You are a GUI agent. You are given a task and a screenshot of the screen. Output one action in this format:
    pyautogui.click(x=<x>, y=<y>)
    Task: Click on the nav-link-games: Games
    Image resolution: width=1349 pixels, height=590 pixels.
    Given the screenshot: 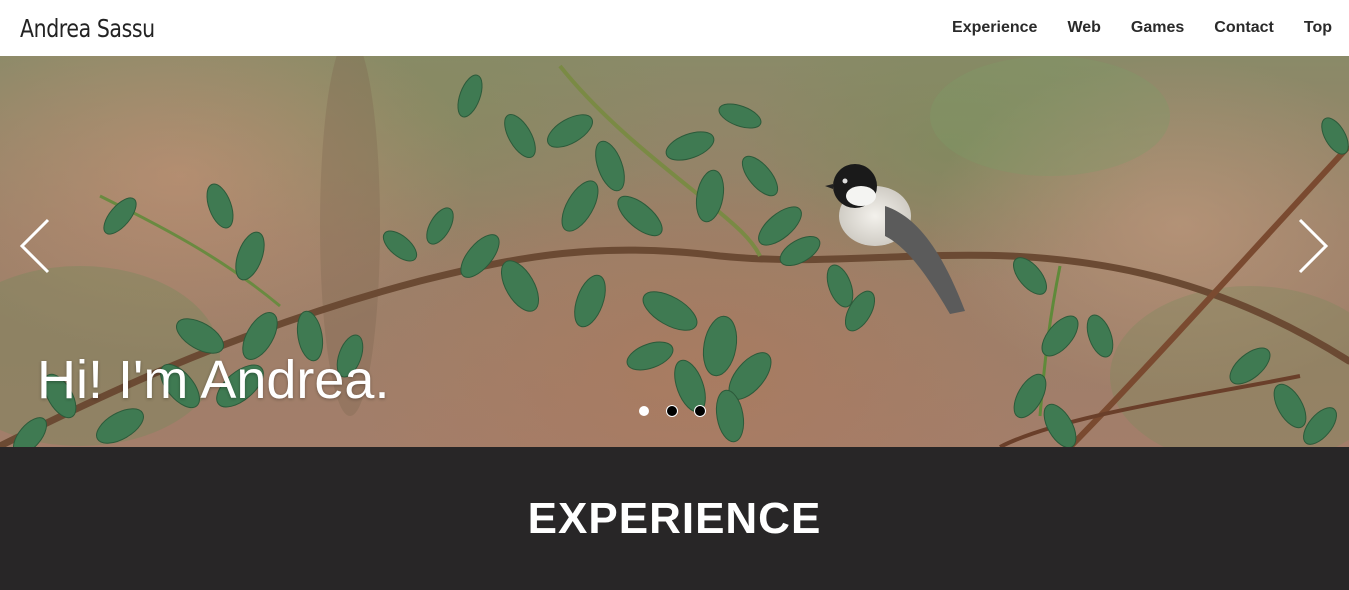 What is the action you would take?
    pyautogui.click(x=1157, y=28)
    